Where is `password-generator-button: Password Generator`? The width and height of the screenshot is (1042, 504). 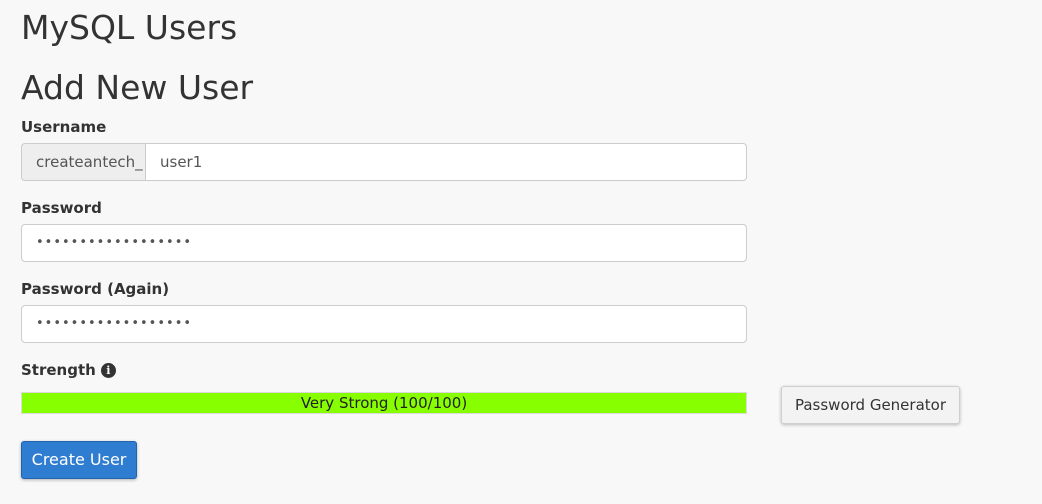 password-generator-button: Password Generator is located at coordinates (870, 405).